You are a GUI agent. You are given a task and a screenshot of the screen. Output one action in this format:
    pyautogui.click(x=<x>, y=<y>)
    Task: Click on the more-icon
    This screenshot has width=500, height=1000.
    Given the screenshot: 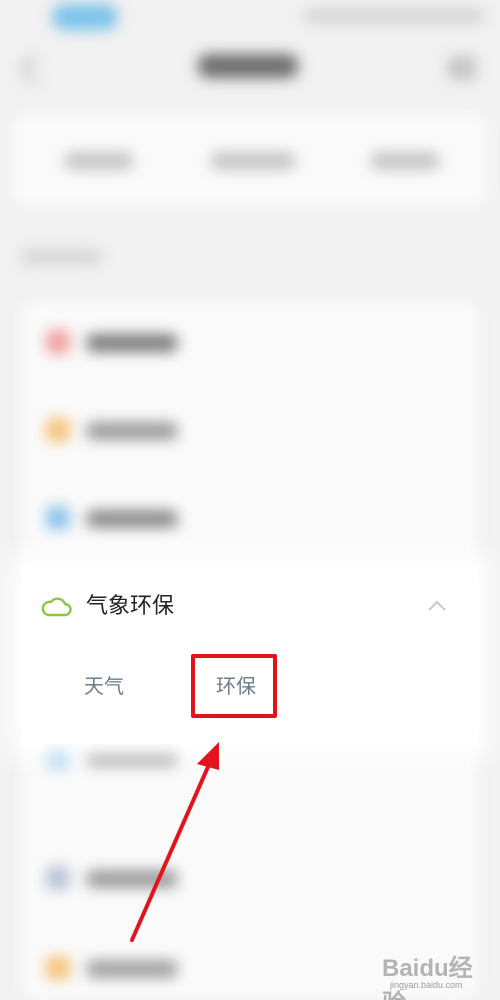 What is the action you would take?
    pyautogui.click(x=462, y=68)
    